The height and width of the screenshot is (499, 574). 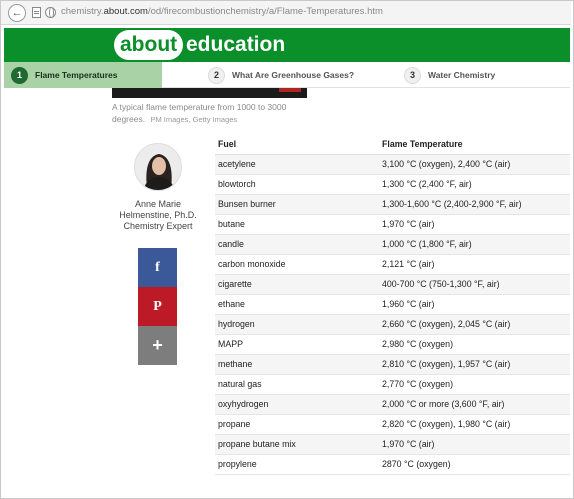 I want to click on pinterest-share-button: P, so click(x=157, y=306).